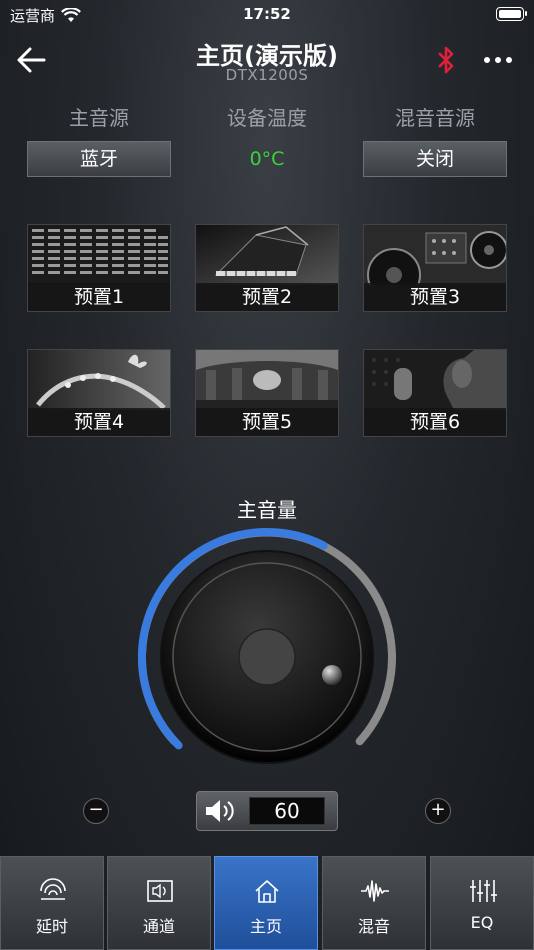 The height and width of the screenshot is (950, 534). I want to click on equalizer-bars-image, so click(99, 255).